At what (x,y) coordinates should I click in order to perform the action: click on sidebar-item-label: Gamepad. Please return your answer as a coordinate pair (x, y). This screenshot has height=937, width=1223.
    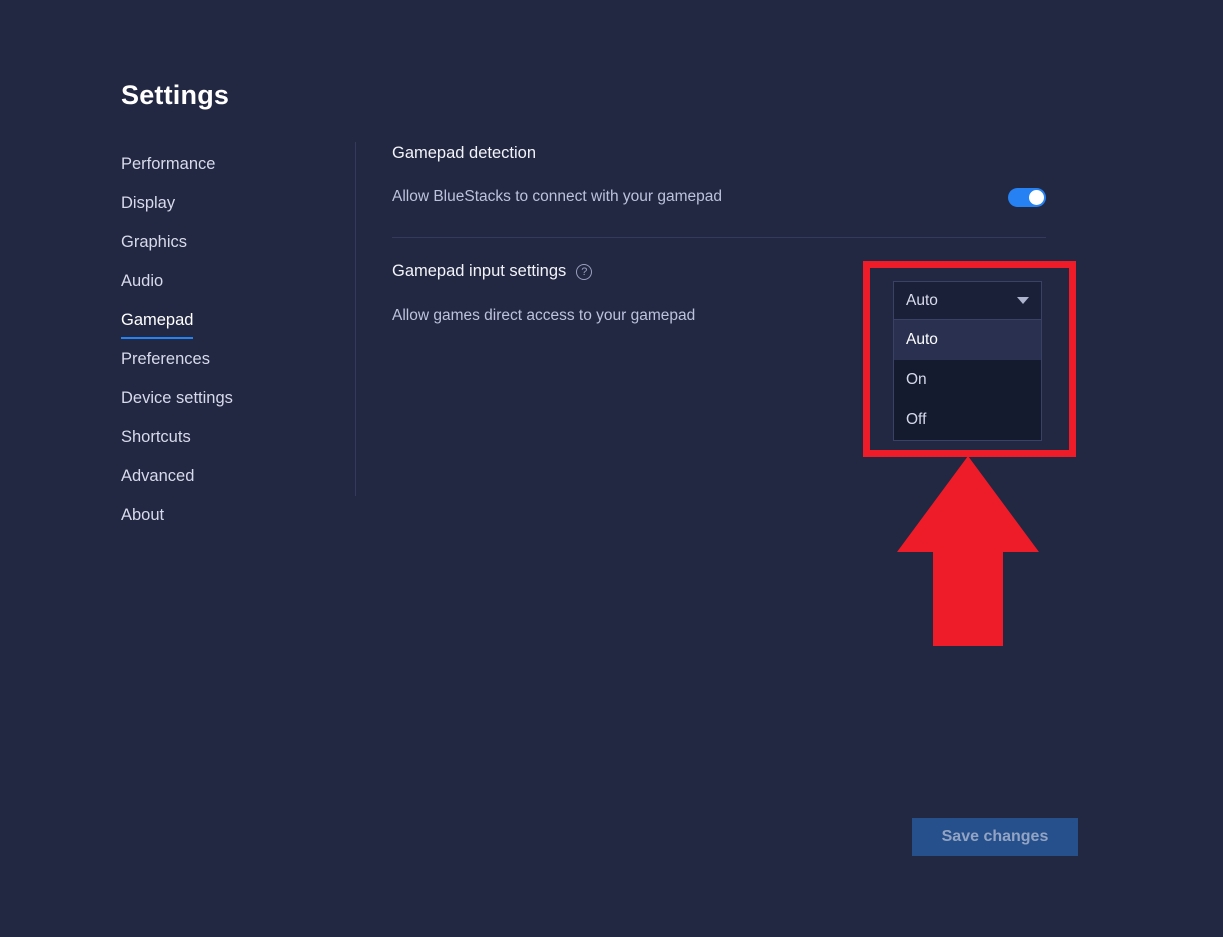
    Looking at the image, I should click on (157, 323).